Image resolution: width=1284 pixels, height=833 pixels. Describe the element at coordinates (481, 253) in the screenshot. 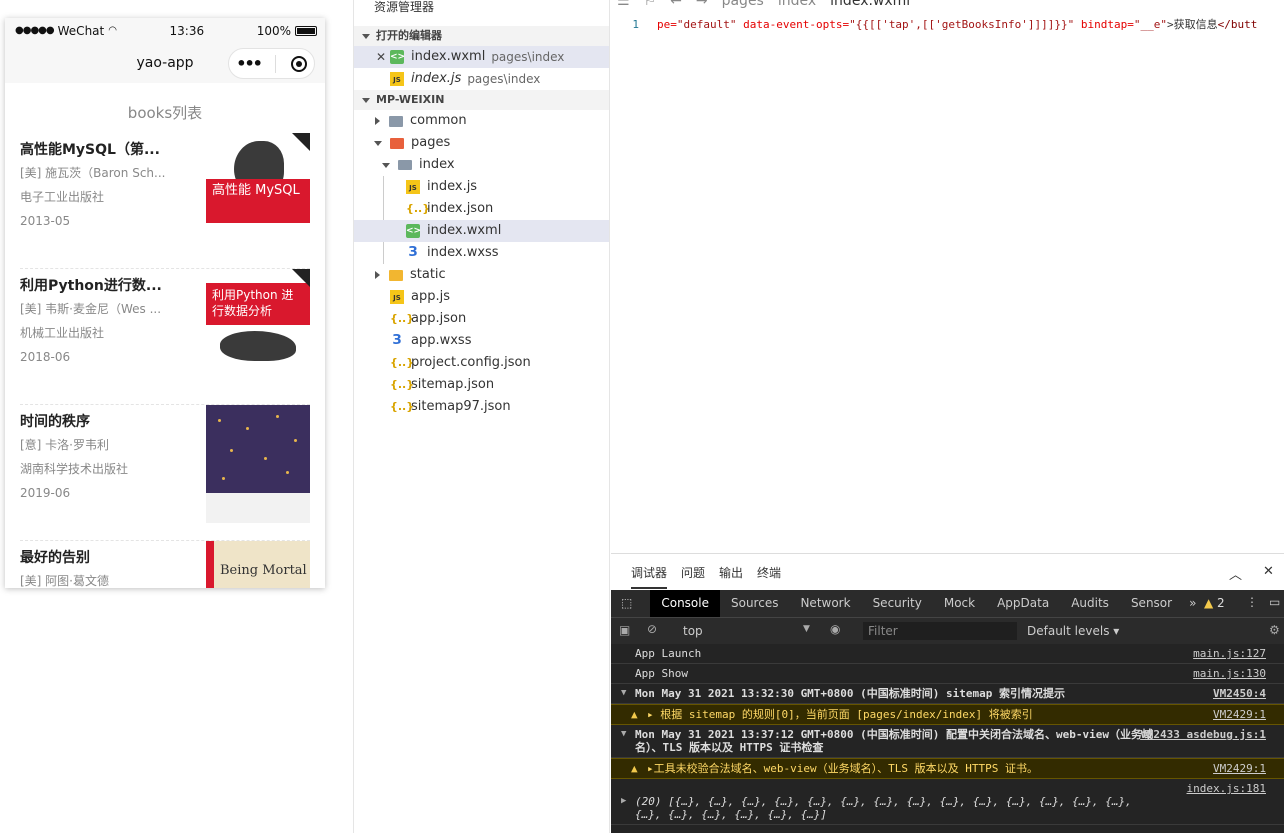

I see `tree-file-index-wxss: З index.wxss` at that location.